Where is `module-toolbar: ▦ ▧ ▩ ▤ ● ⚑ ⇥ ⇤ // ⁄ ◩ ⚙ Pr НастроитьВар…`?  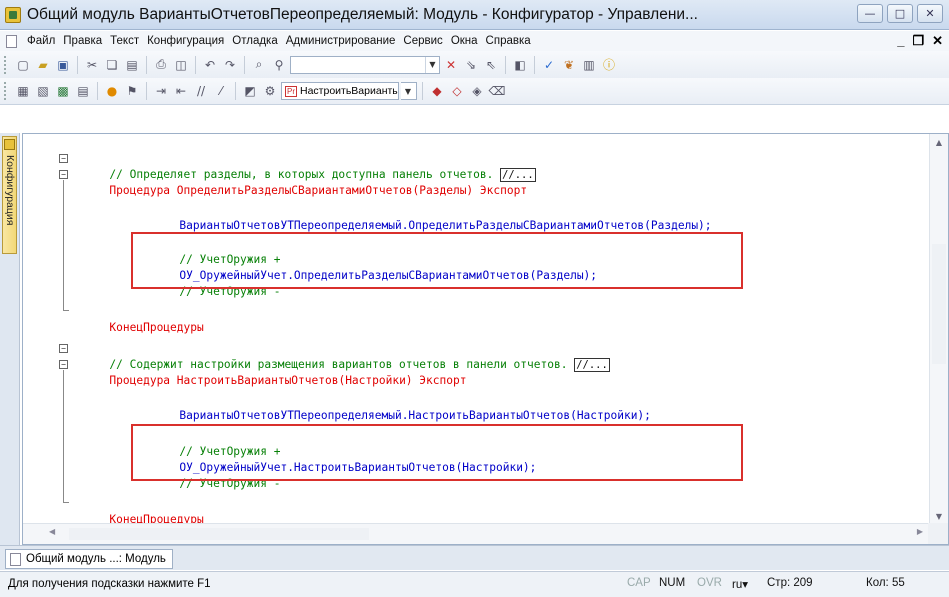
module-toolbar: ▦ ▧ ▩ ▤ ● ⚑ ⇥ ⇤ // ⁄ ◩ ⚙ Pr НастроитьВар… is located at coordinates (474, 91).